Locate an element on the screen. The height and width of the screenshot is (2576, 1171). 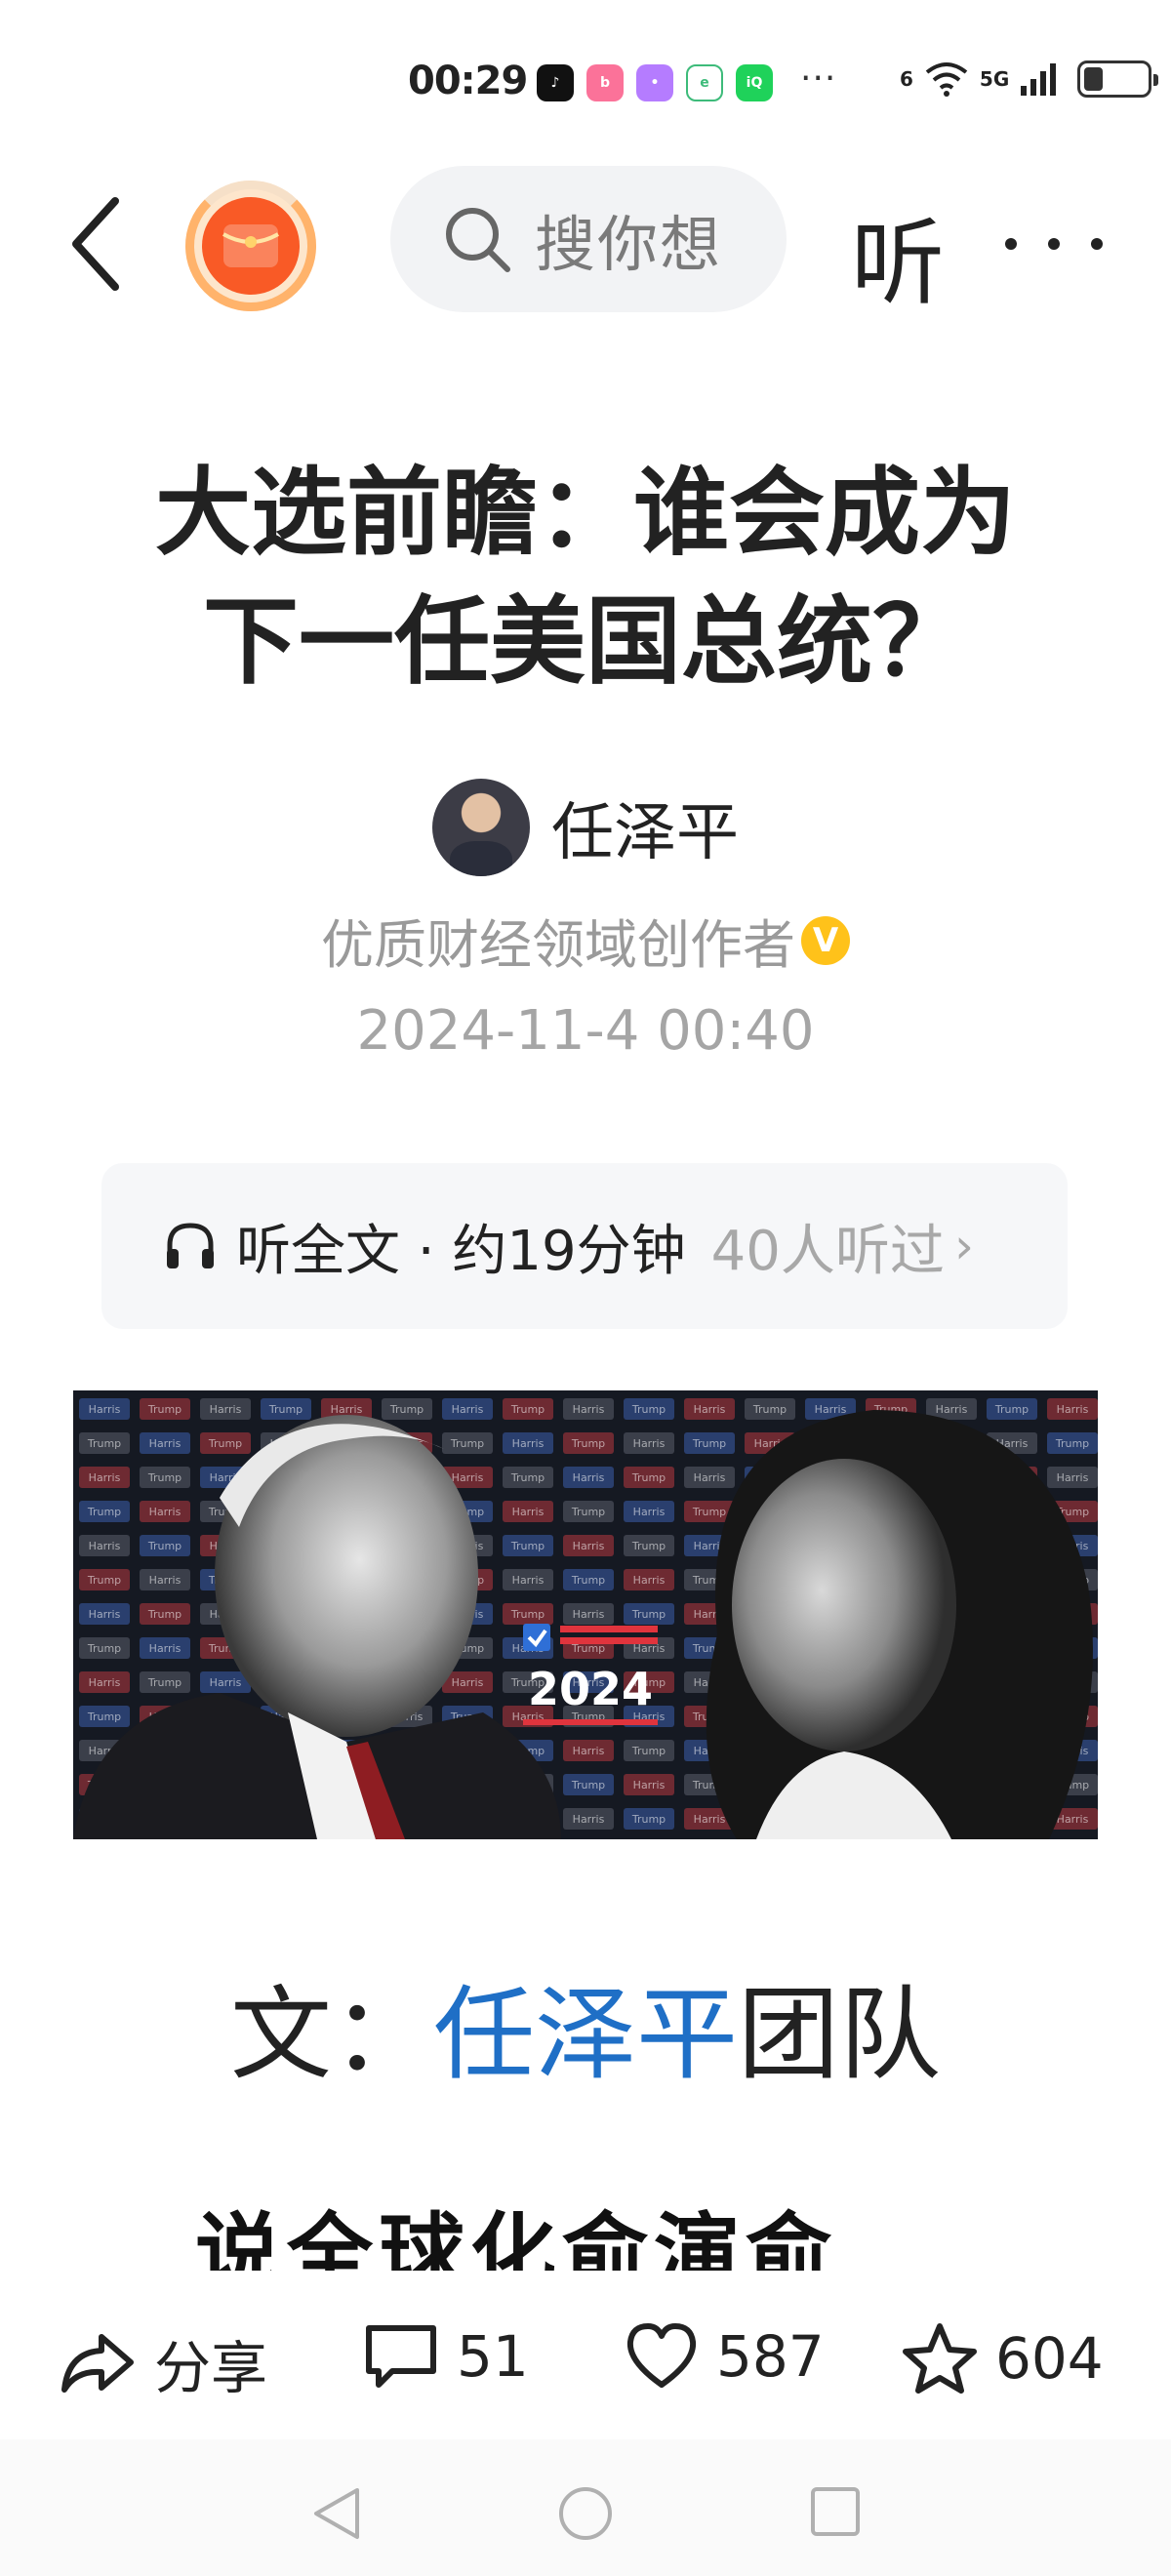
left-candidate-portrait is located at coordinates (317, 1627).